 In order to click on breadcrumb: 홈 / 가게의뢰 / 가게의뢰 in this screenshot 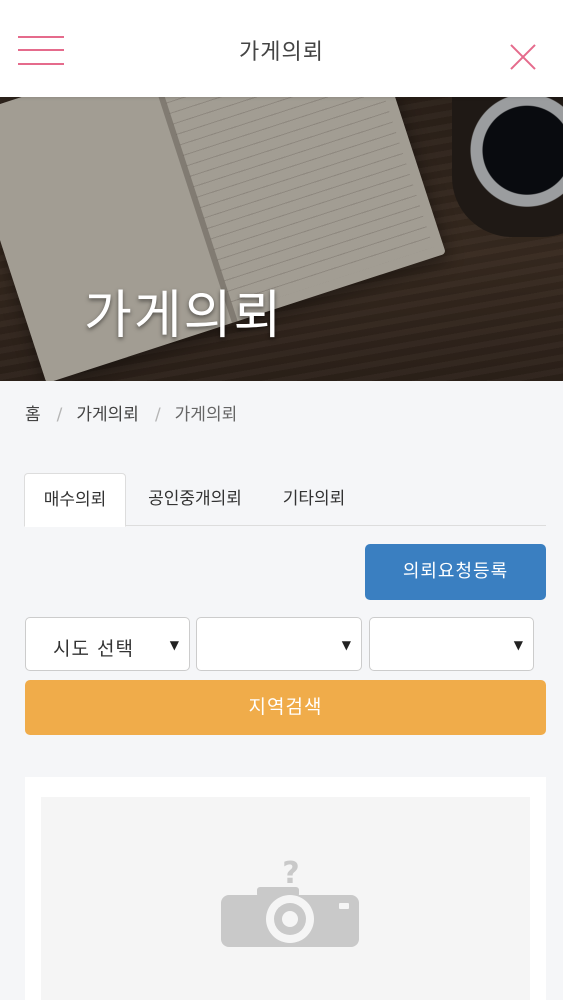, I will do `click(131, 412)`.